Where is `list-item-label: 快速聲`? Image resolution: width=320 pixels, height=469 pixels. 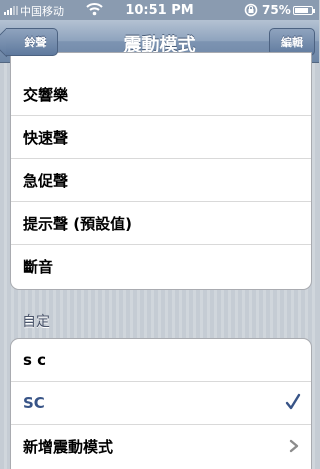
list-item-label: 快速聲 is located at coordinates (46, 137).